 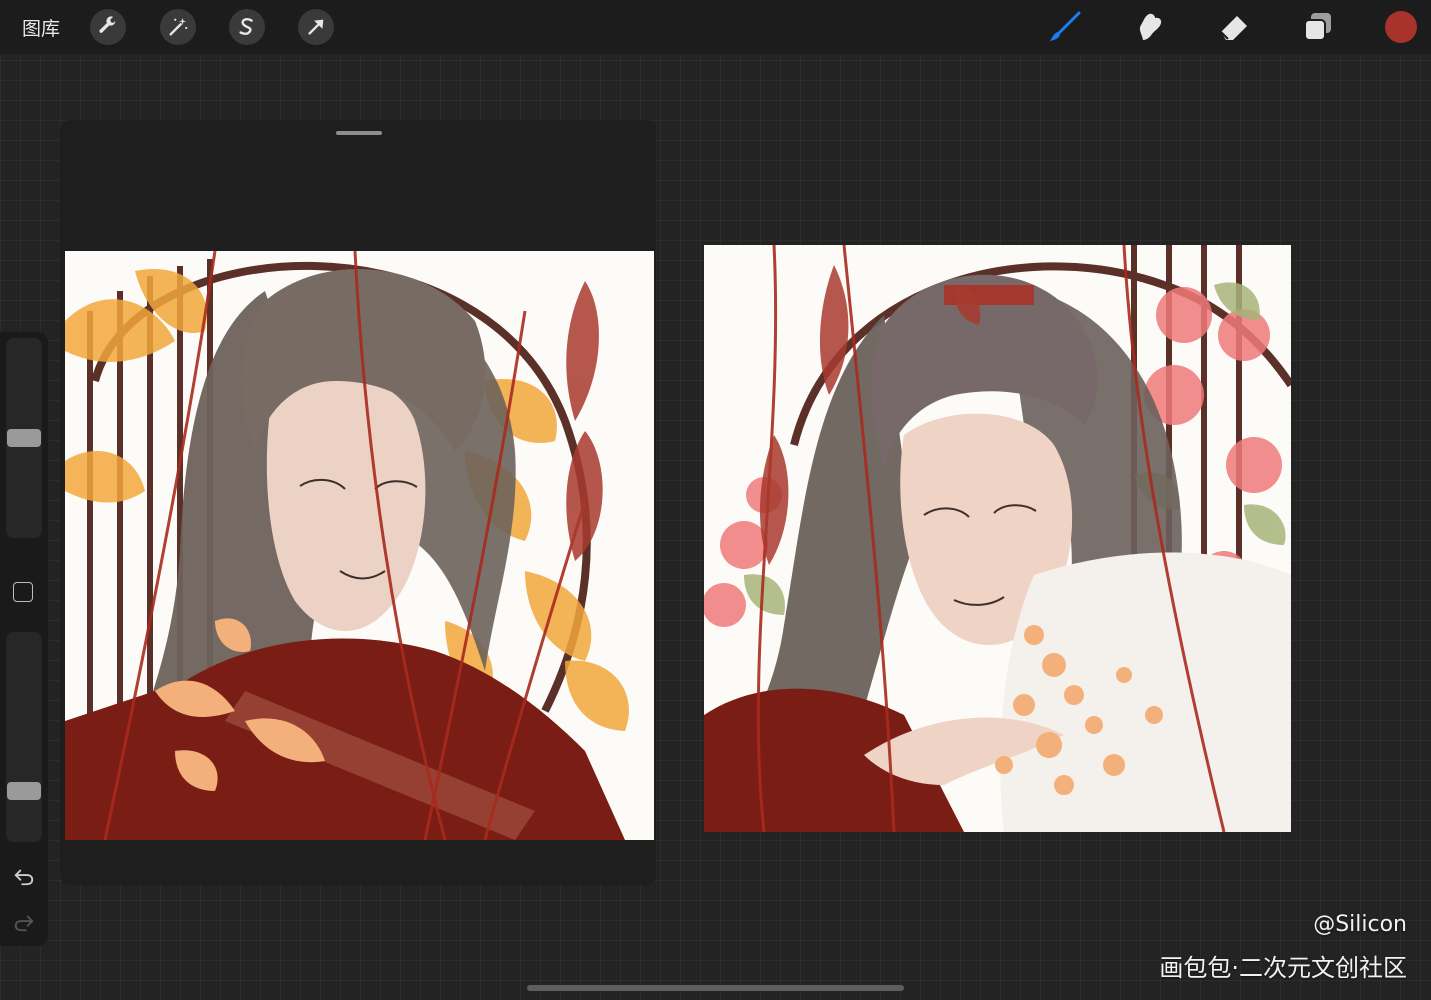 I want to click on eraser-icon, so click(x=1233, y=28).